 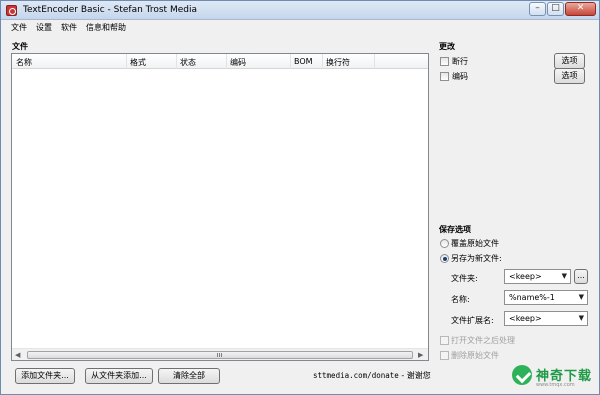 I want to click on encoding-label: 编码, so click(x=460, y=76).